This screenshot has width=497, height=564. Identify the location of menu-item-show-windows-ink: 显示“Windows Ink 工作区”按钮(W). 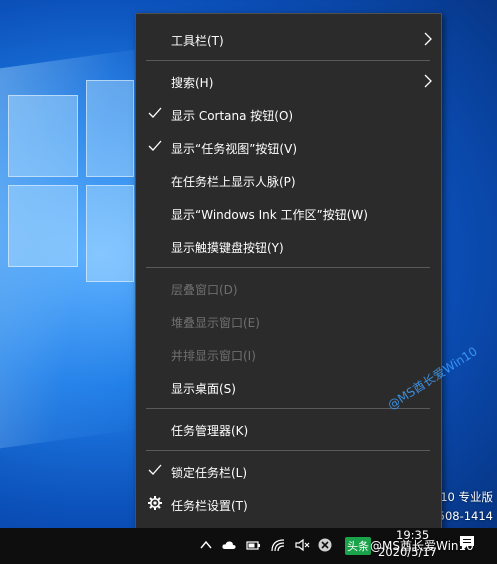
(288, 213).